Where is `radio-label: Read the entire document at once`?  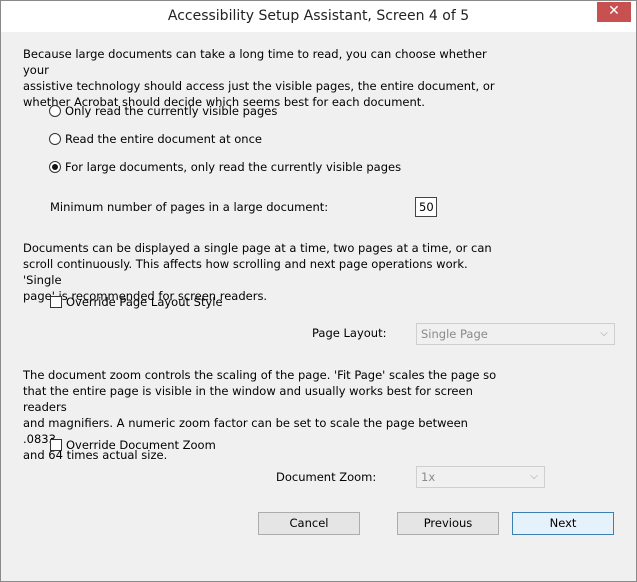 radio-label: Read the entire document at once is located at coordinates (163, 139).